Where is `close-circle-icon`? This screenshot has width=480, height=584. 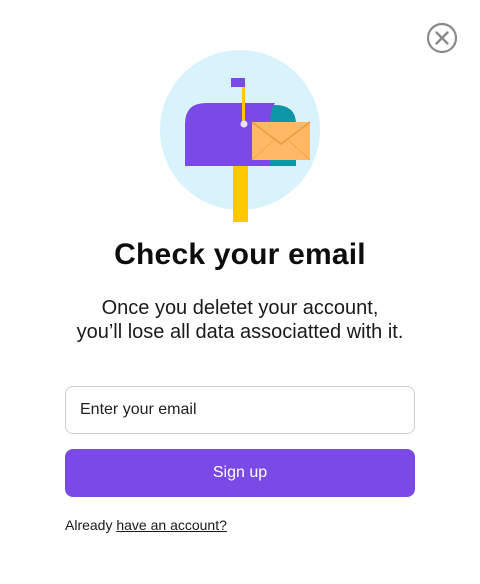 close-circle-icon is located at coordinates (442, 38).